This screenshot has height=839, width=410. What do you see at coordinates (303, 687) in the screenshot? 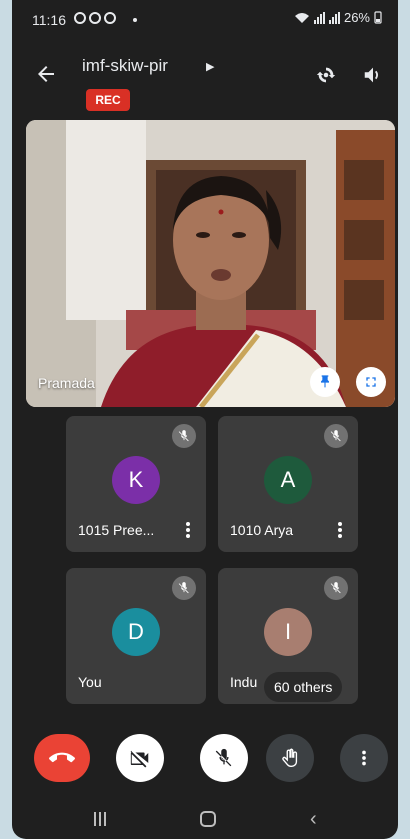
I see `others-count-badge: 60 others` at bounding box center [303, 687].